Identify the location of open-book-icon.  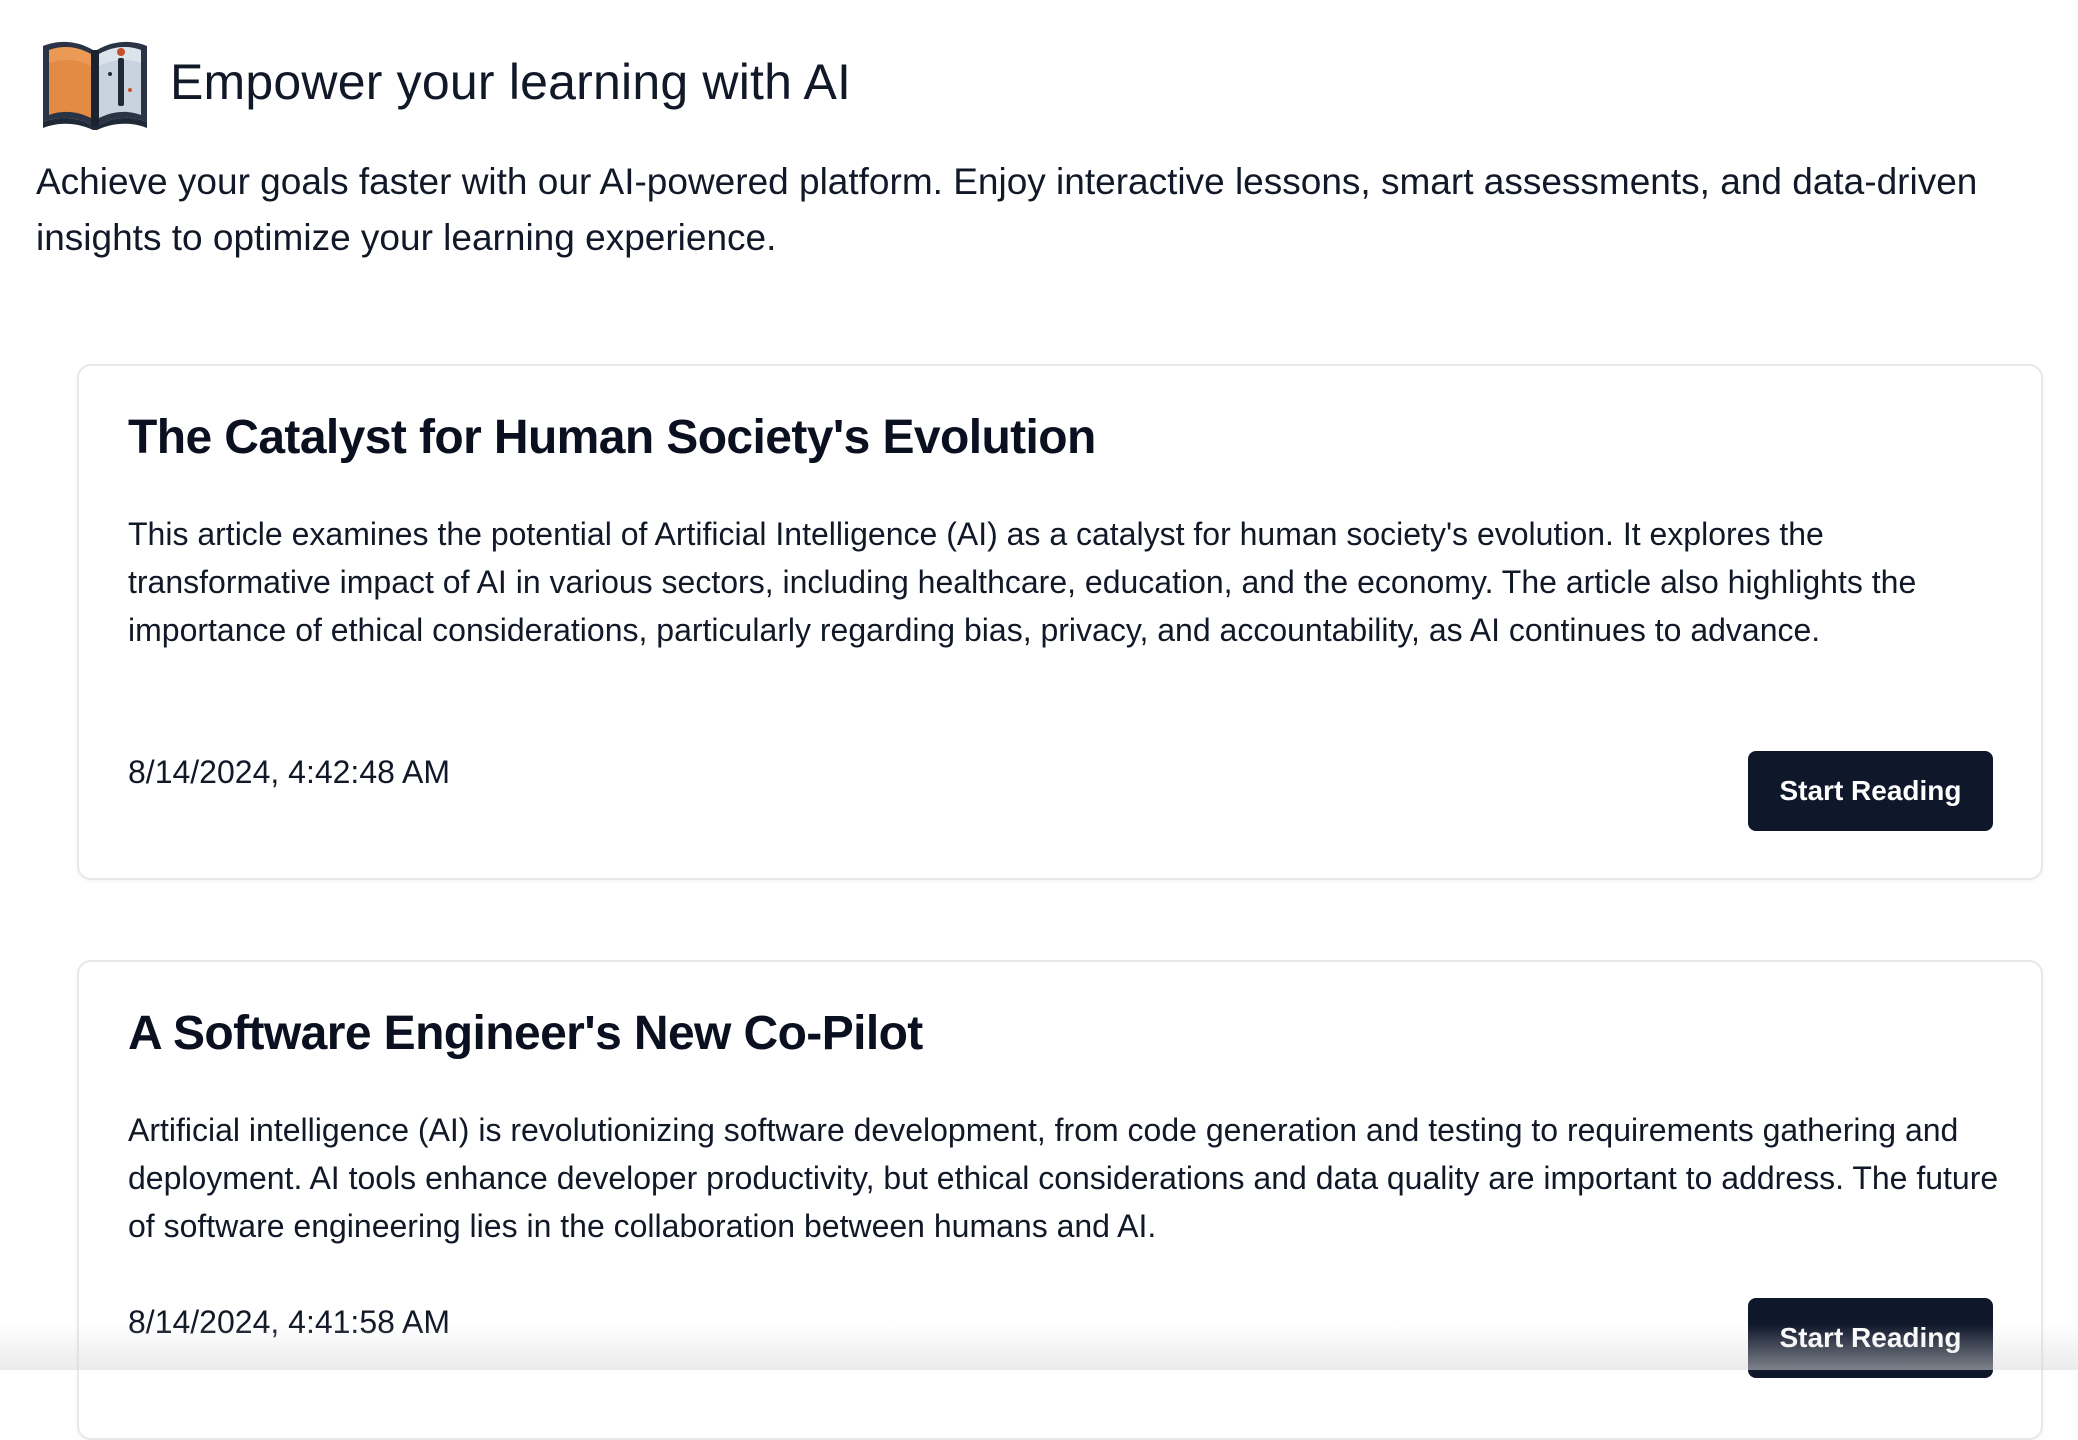
(95, 85).